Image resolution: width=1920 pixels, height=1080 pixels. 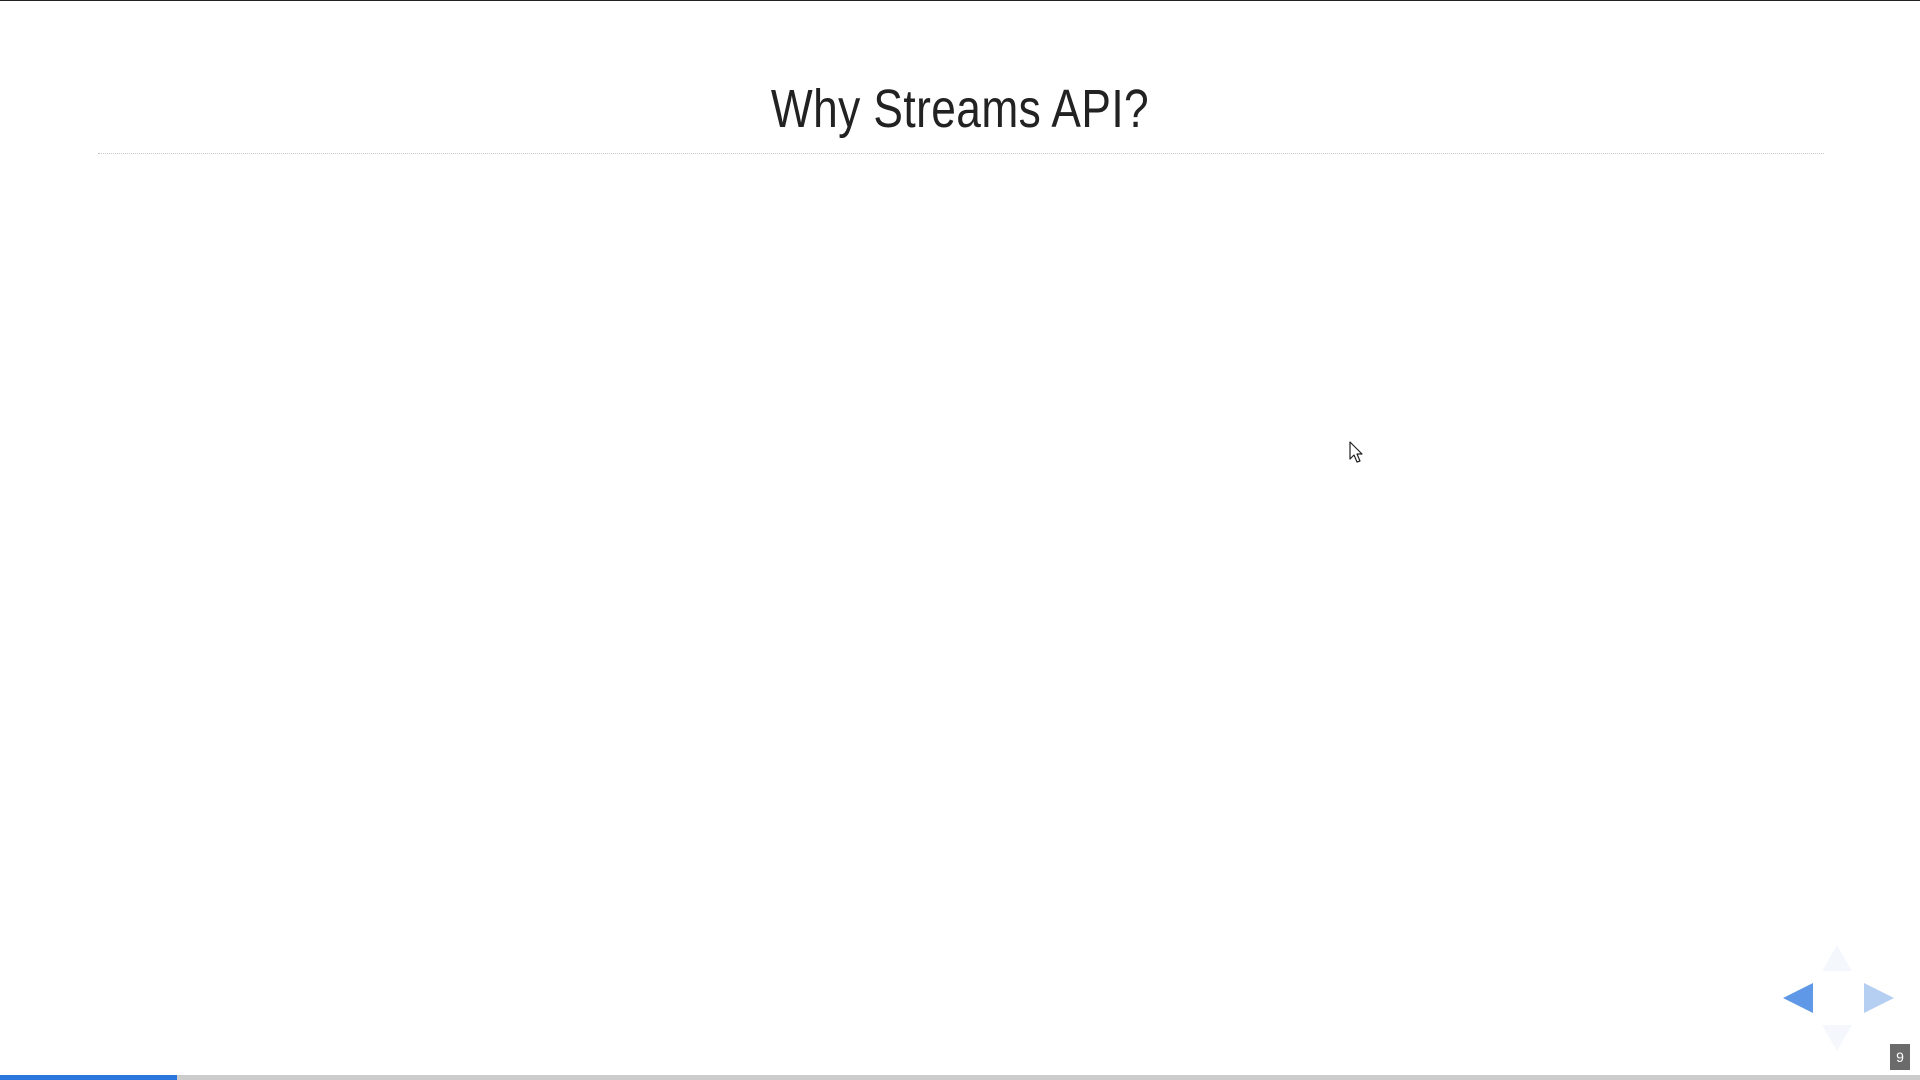 What do you see at coordinates (960, 109) in the screenshot?
I see `slide-title: Why Streams API?` at bounding box center [960, 109].